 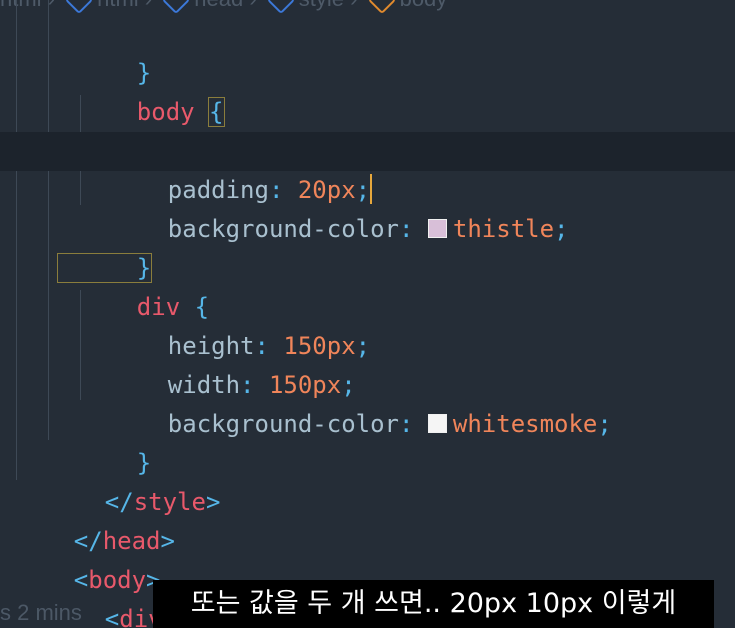 What do you see at coordinates (367, 558) in the screenshot?
I see `code-line: <body>` at bounding box center [367, 558].